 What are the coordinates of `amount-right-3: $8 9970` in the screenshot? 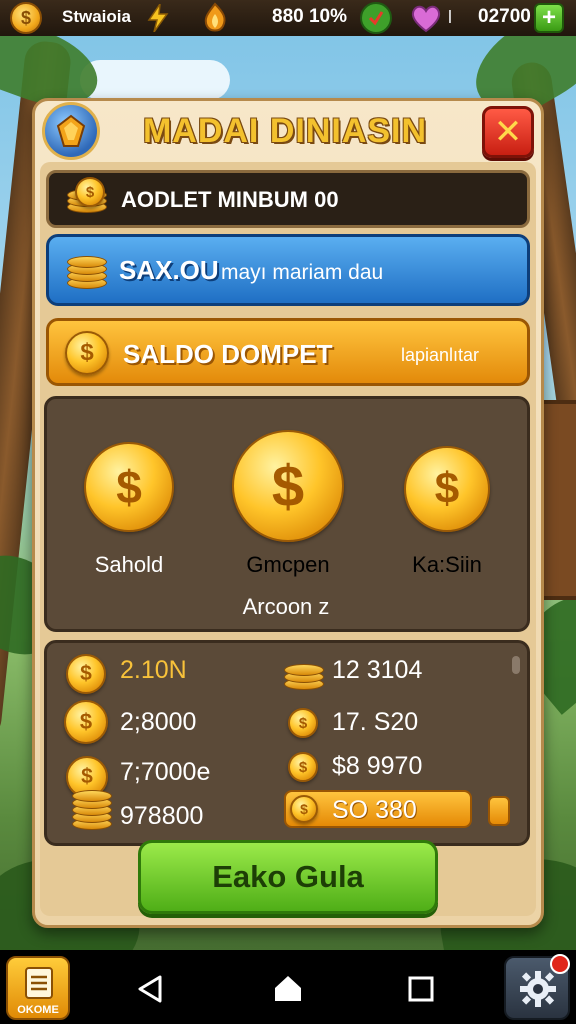 It's located at (377, 766).